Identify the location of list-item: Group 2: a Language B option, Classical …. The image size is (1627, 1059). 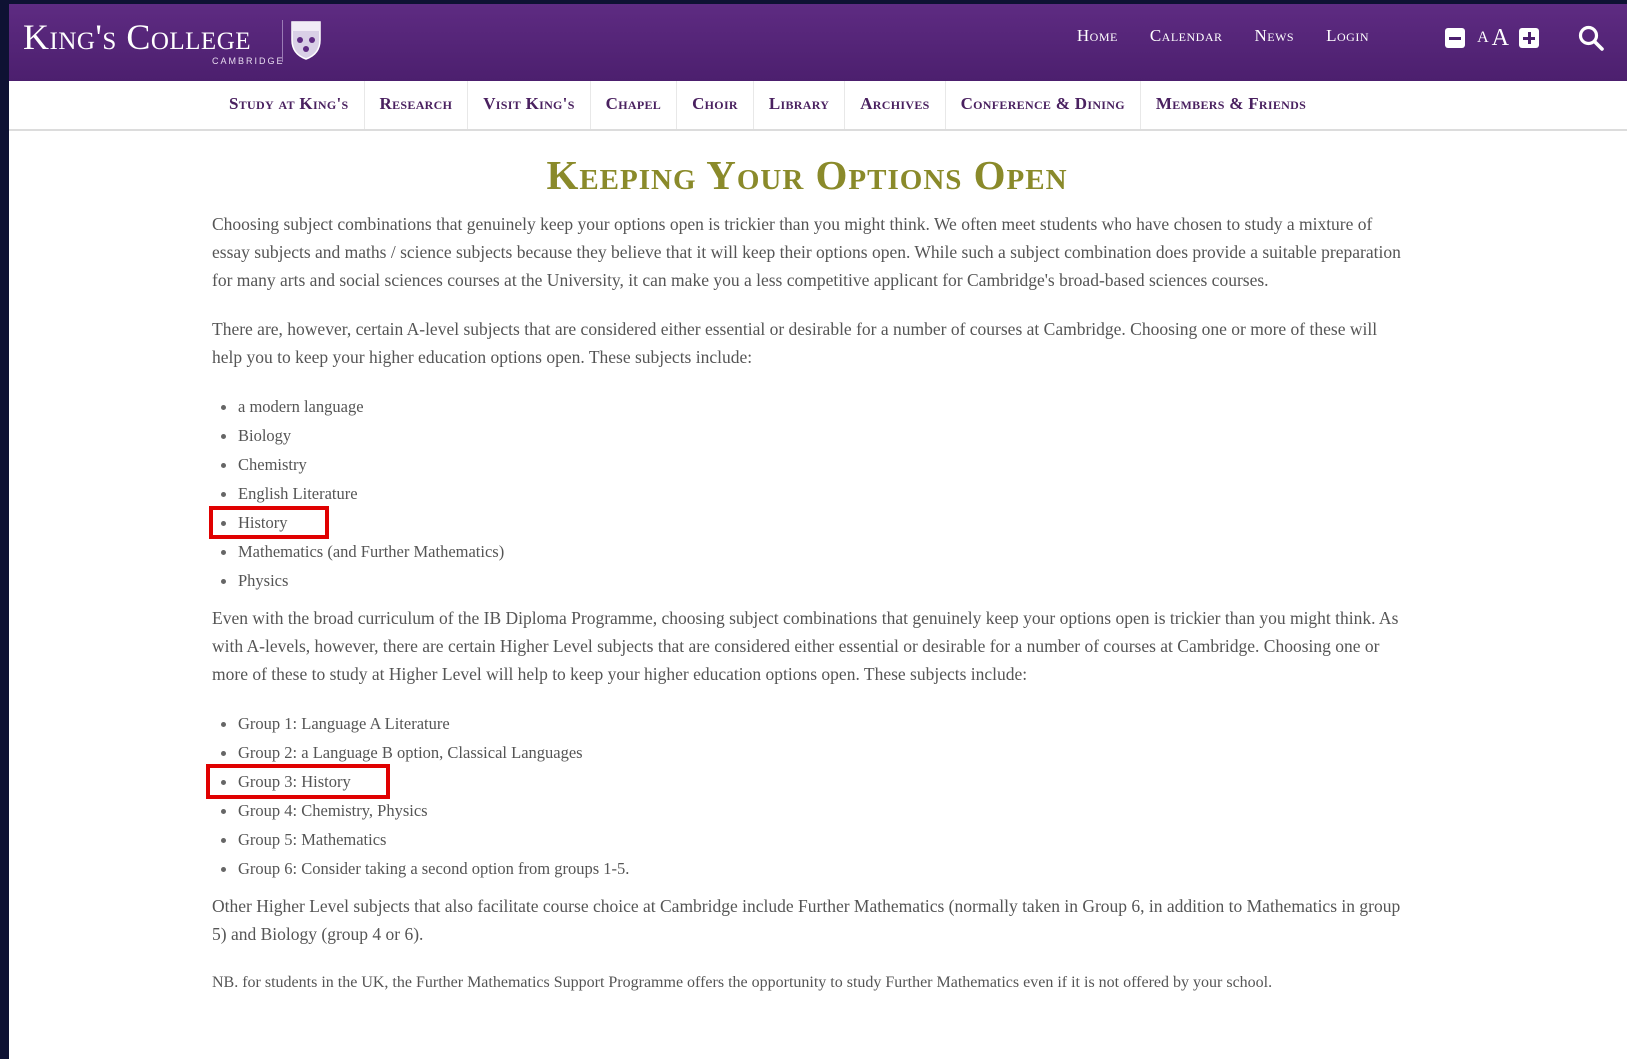
(807, 752).